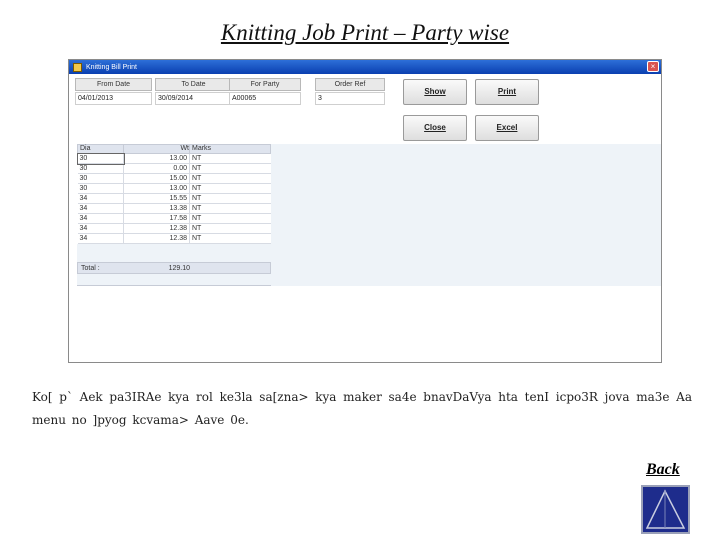  Describe the element at coordinates (156, 198) in the screenshot. I see `cell-wt: 15.55` at that location.